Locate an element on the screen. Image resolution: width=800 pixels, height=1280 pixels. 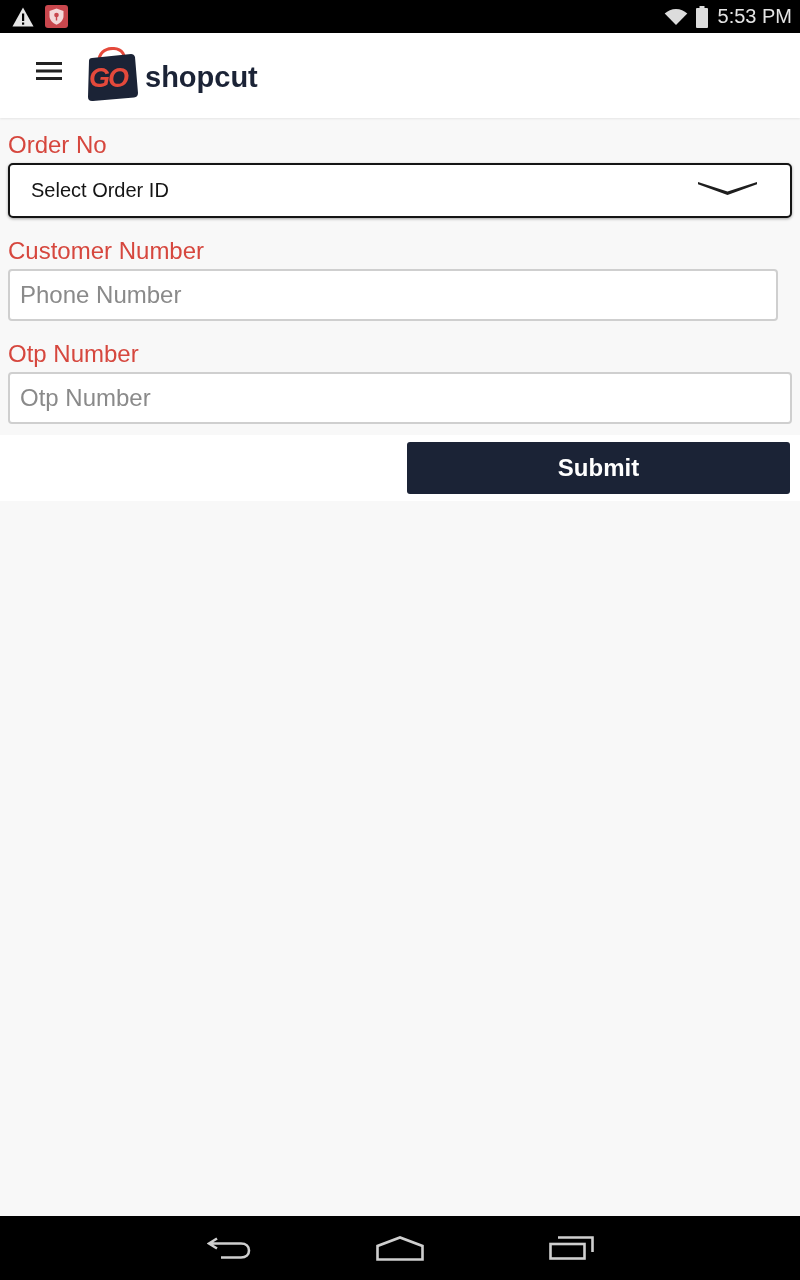
shield-icon is located at coordinates (56, 16).